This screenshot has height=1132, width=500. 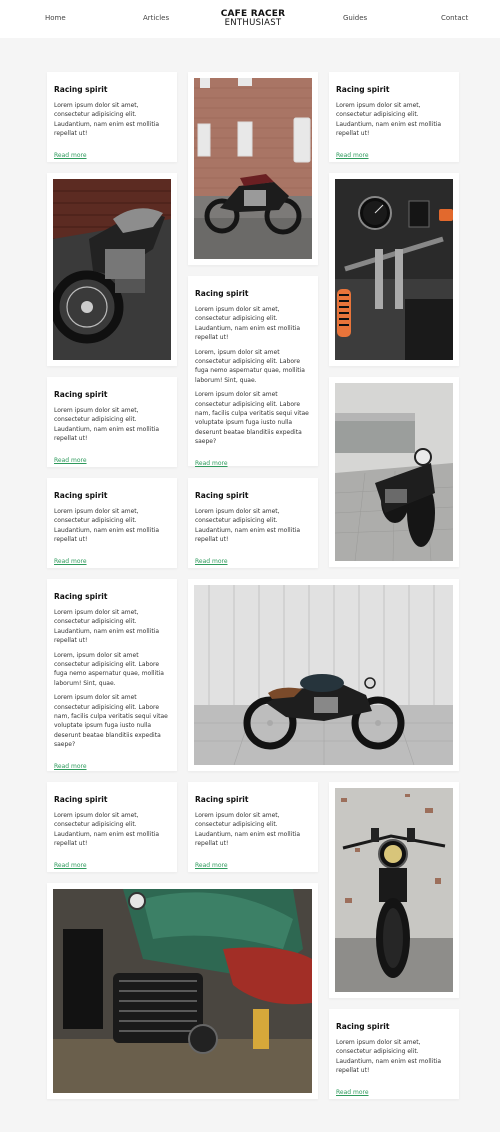 I want to click on nav-articles-link: Articles, so click(x=156, y=18).